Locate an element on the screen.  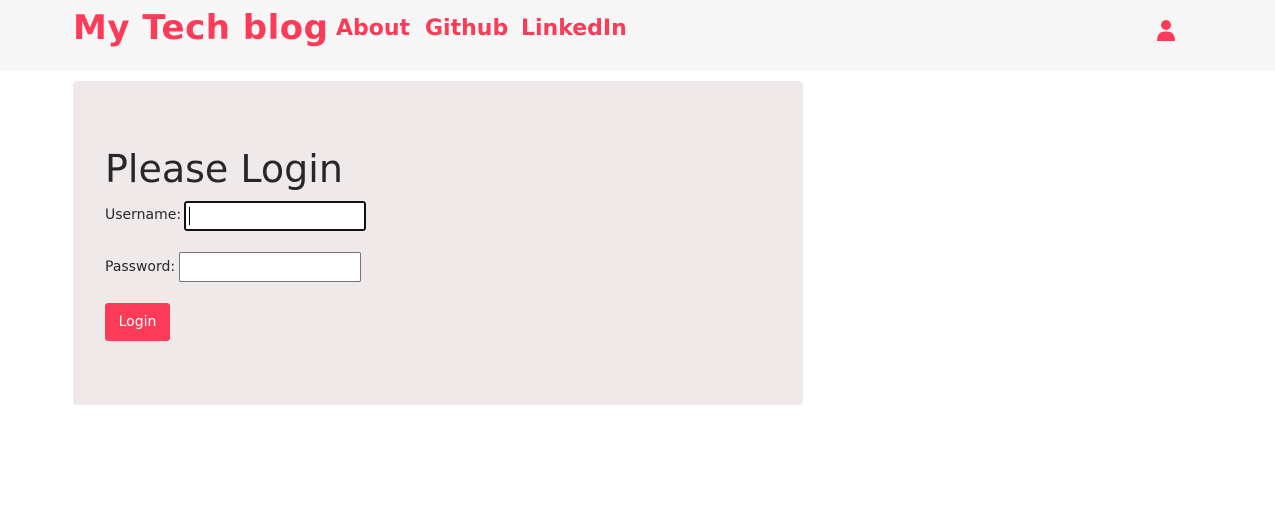
nav-link-github: Github is located at coordinates (466, 28).